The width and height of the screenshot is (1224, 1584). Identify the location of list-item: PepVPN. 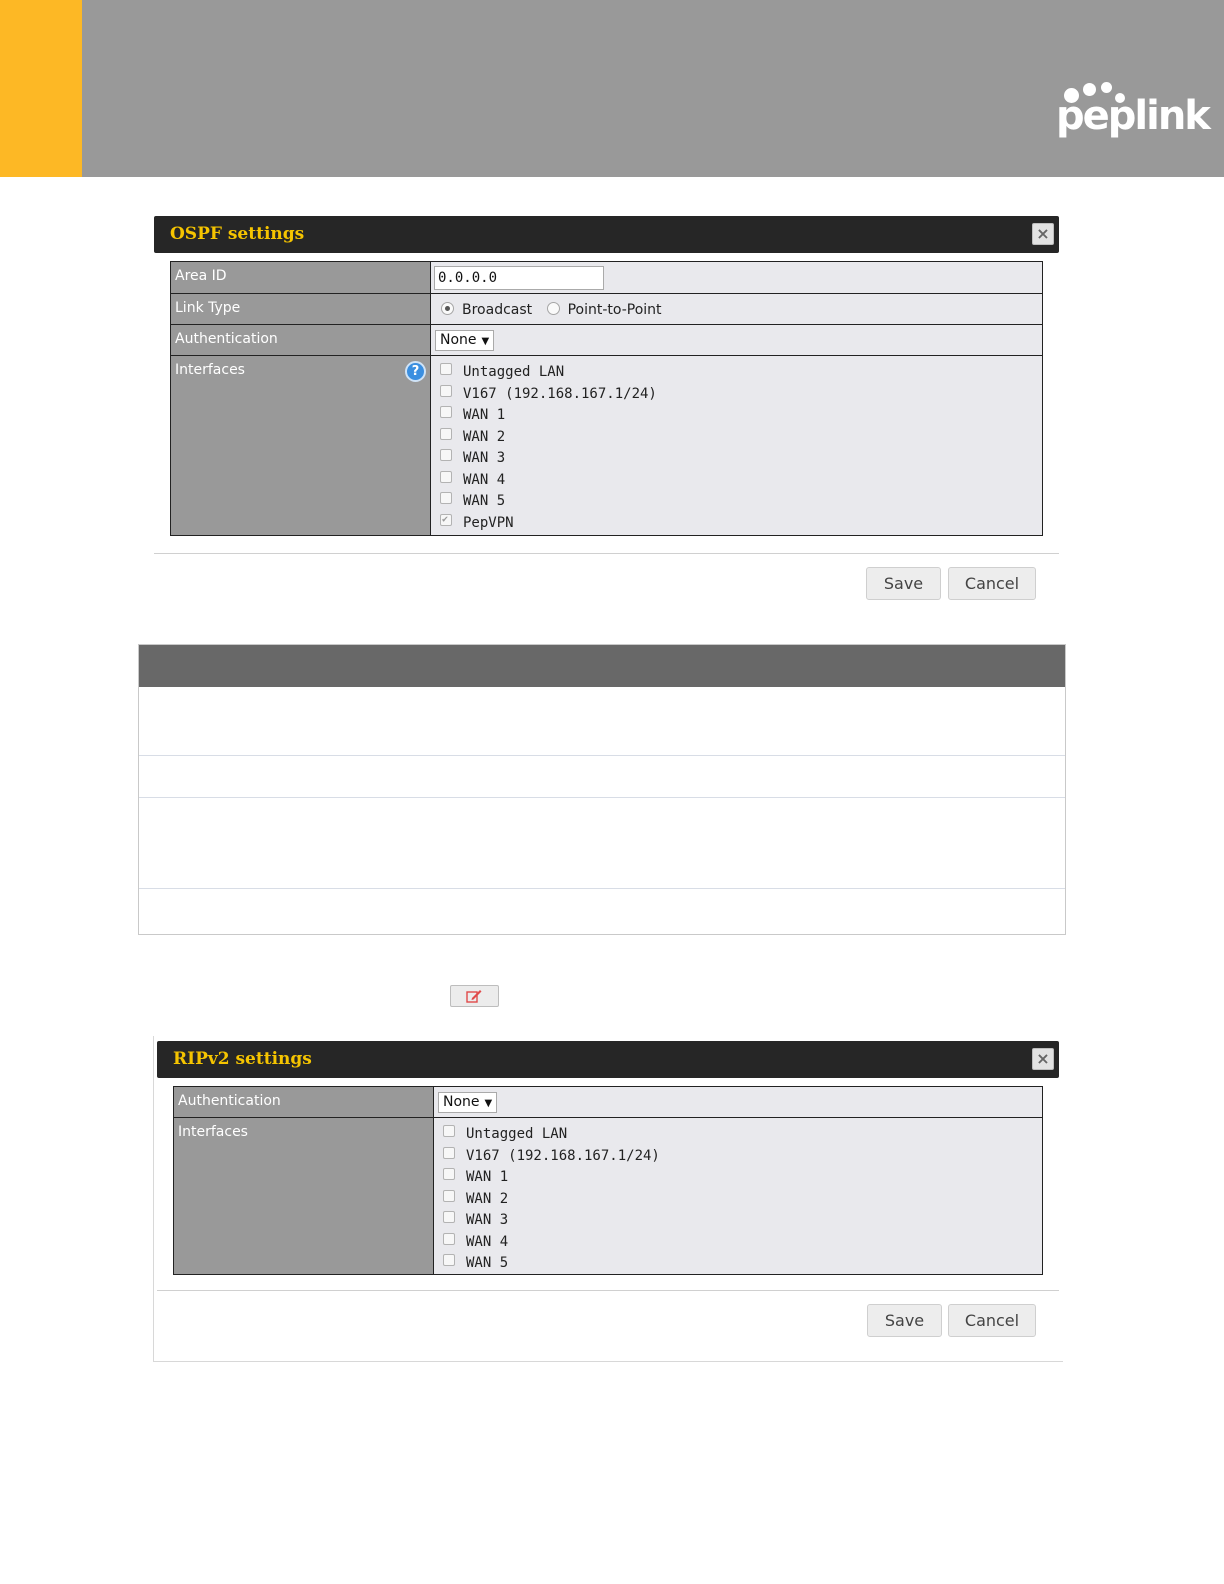
(548, 522).